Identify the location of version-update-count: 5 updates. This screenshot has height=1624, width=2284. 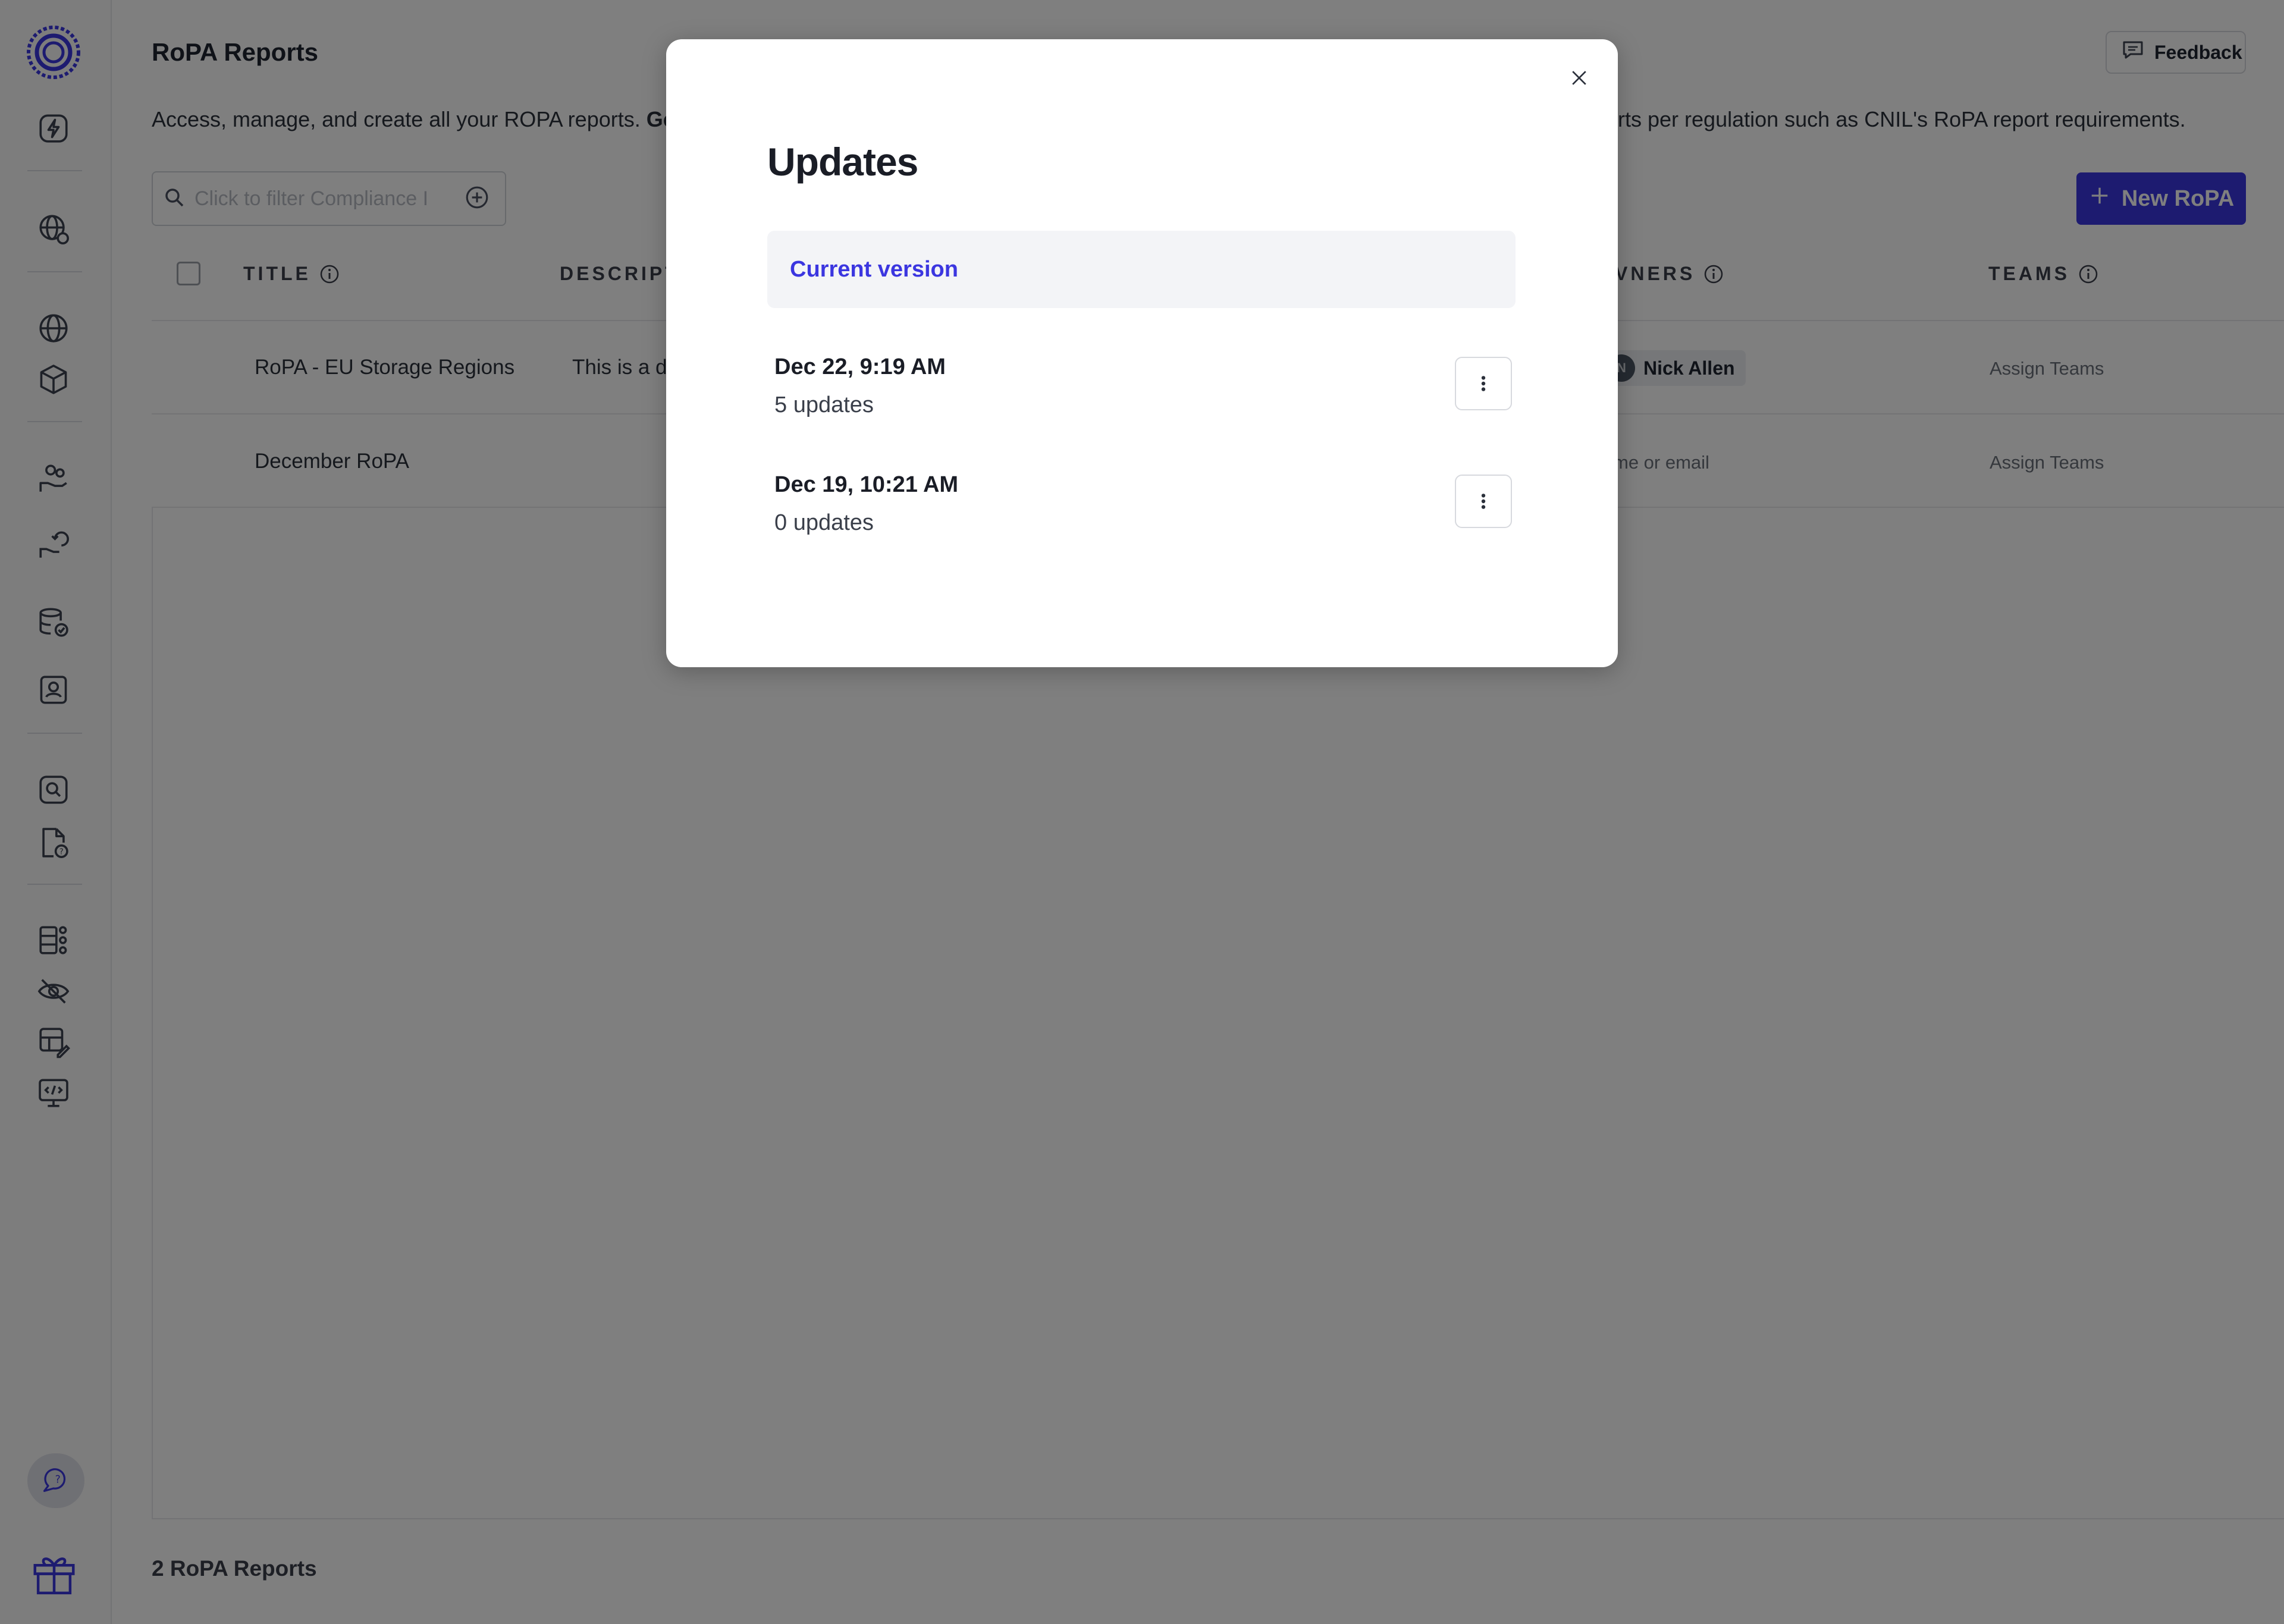
(824, 404).